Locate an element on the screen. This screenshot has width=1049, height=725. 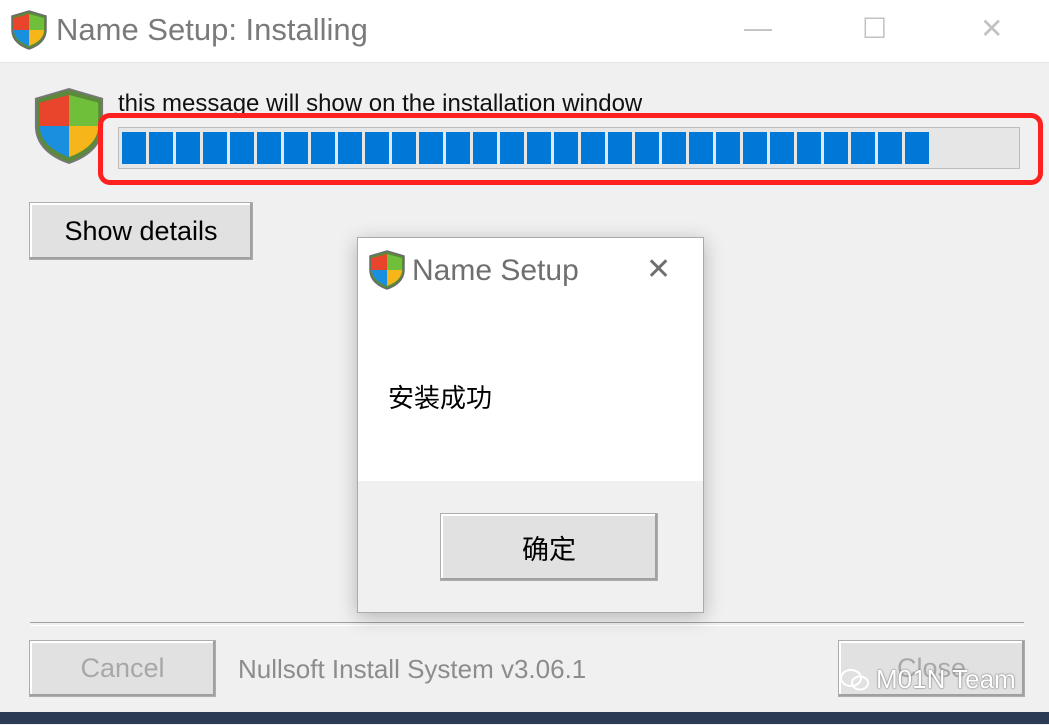
wechat-icon is located at coordinates (854, 679).